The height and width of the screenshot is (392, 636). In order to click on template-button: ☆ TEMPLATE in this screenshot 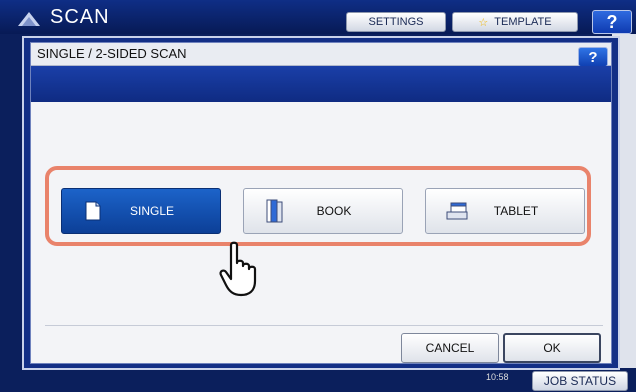, I will do `click(515, 22)`.